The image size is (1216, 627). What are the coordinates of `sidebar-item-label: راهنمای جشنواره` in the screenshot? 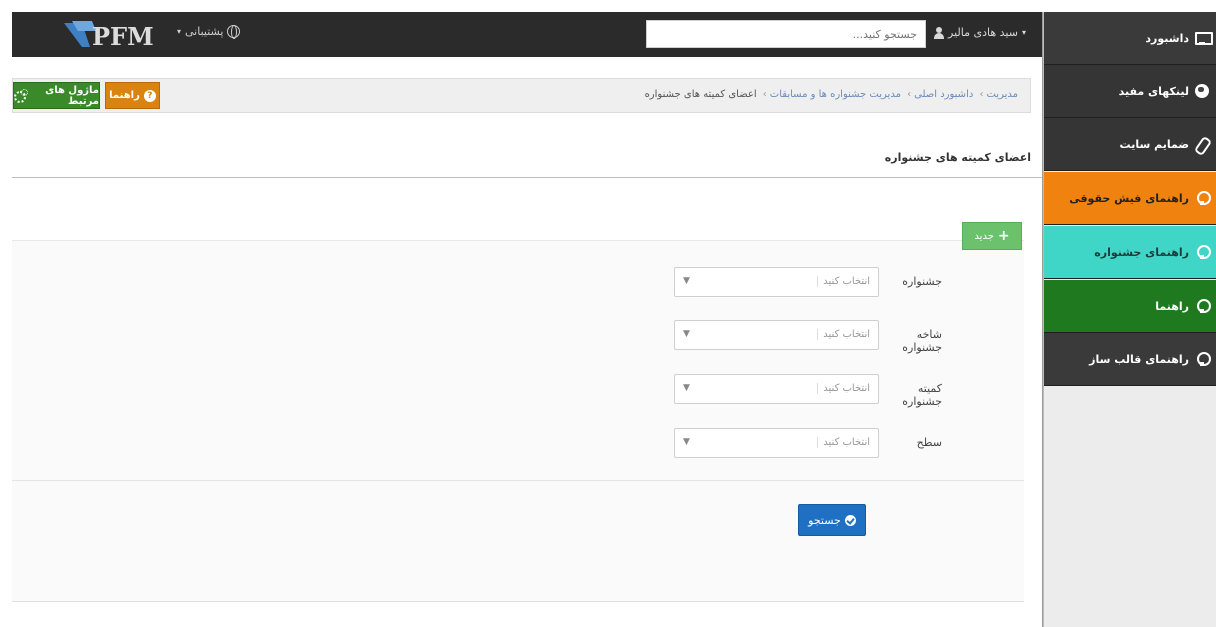 It's located at (1141, 252).